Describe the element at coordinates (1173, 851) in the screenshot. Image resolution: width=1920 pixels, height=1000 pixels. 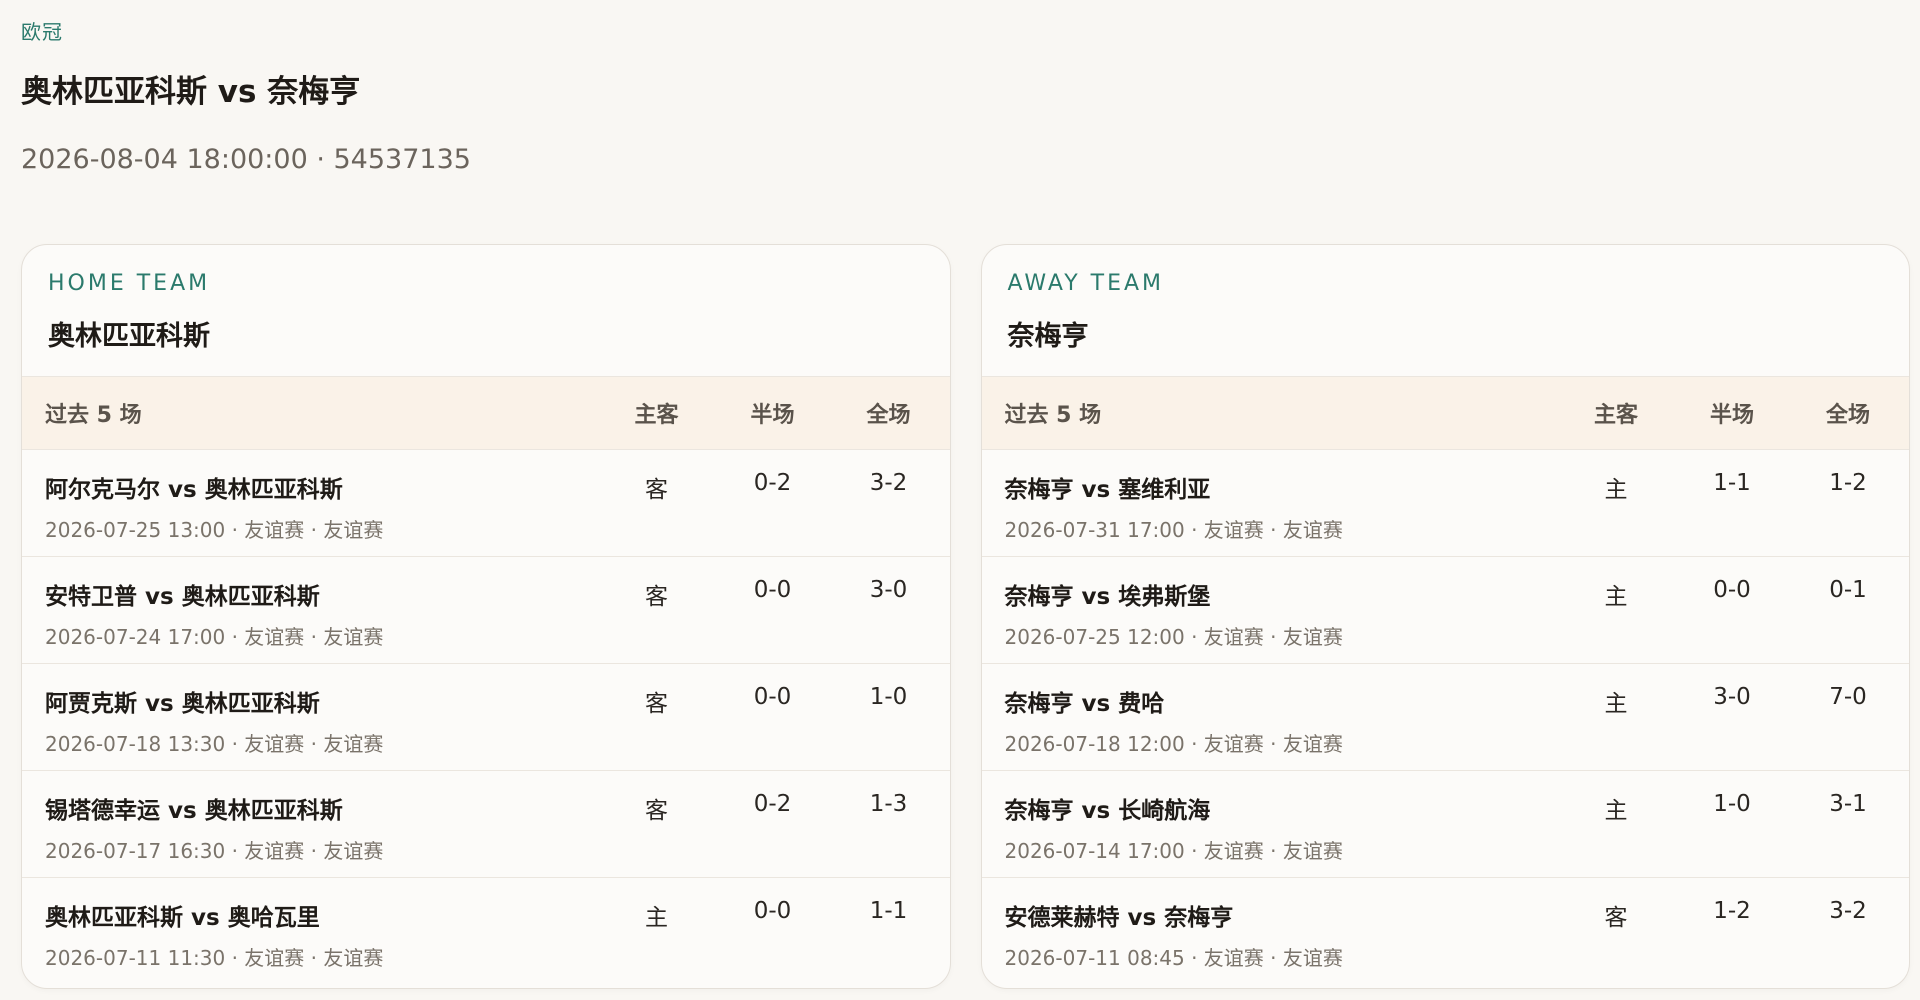
I see `match-subtitle: 2026-07-14 17:00 · 友谊赛 · 友谊赛` at that location.